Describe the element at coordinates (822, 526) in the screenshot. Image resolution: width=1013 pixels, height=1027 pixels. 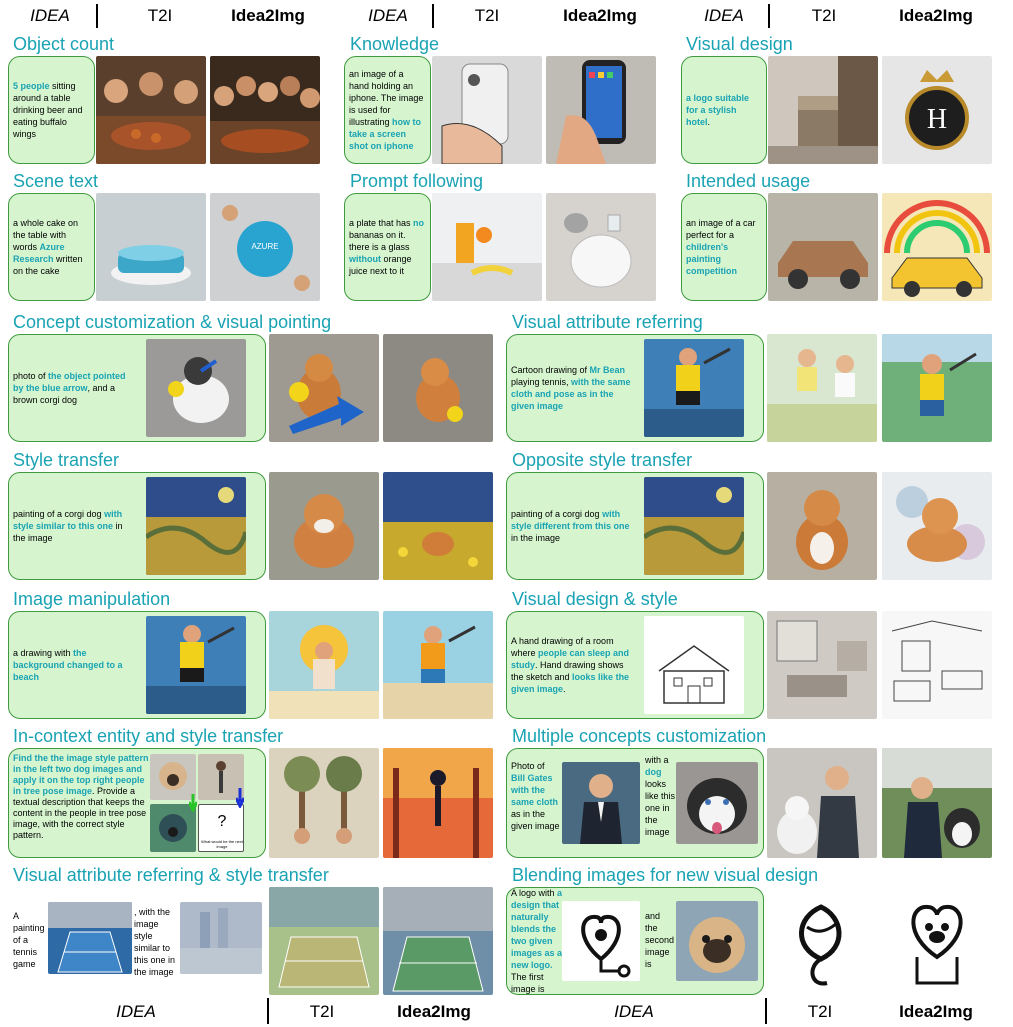
I see `t2i-image-opposite-style-transfer` at that location.